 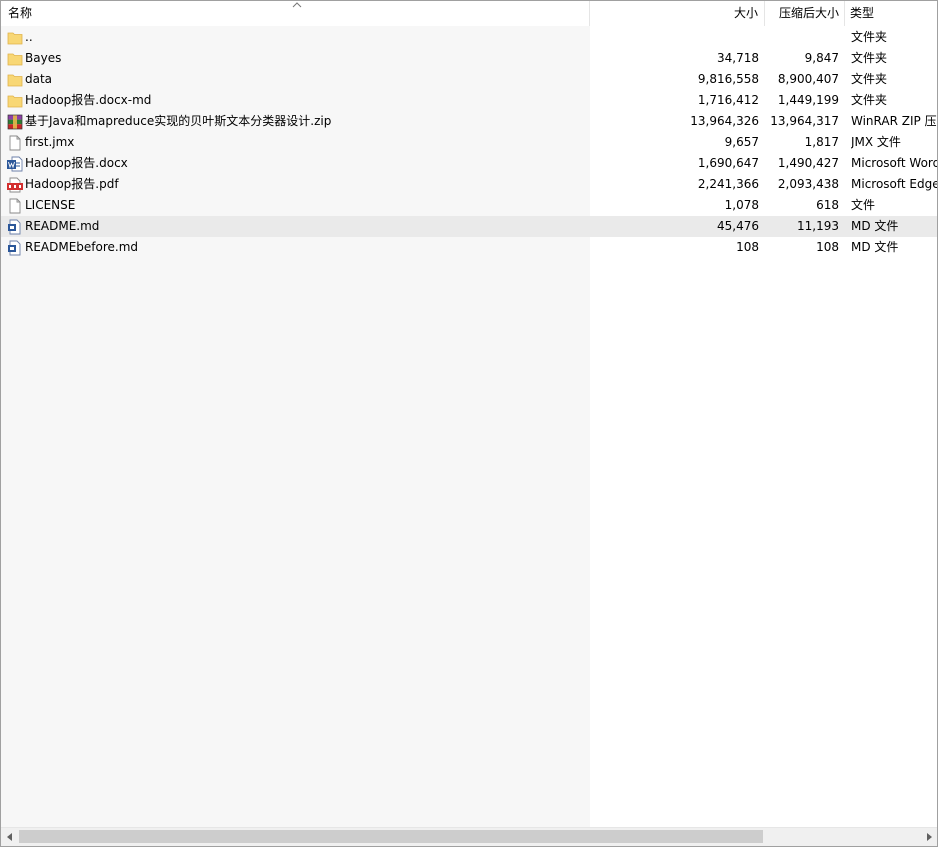 I want to click on file-packed-size: 1,490,427, so click(x=808, y=163).